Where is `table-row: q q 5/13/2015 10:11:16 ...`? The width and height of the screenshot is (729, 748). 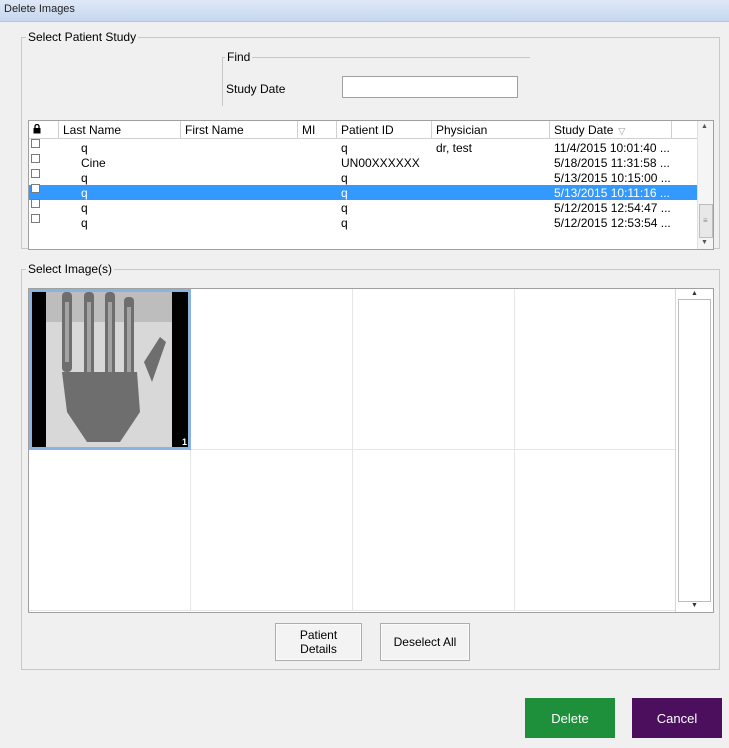
table-row: q q 5/13/2015 10:11:16 ... is located at coordinates (364, 192).